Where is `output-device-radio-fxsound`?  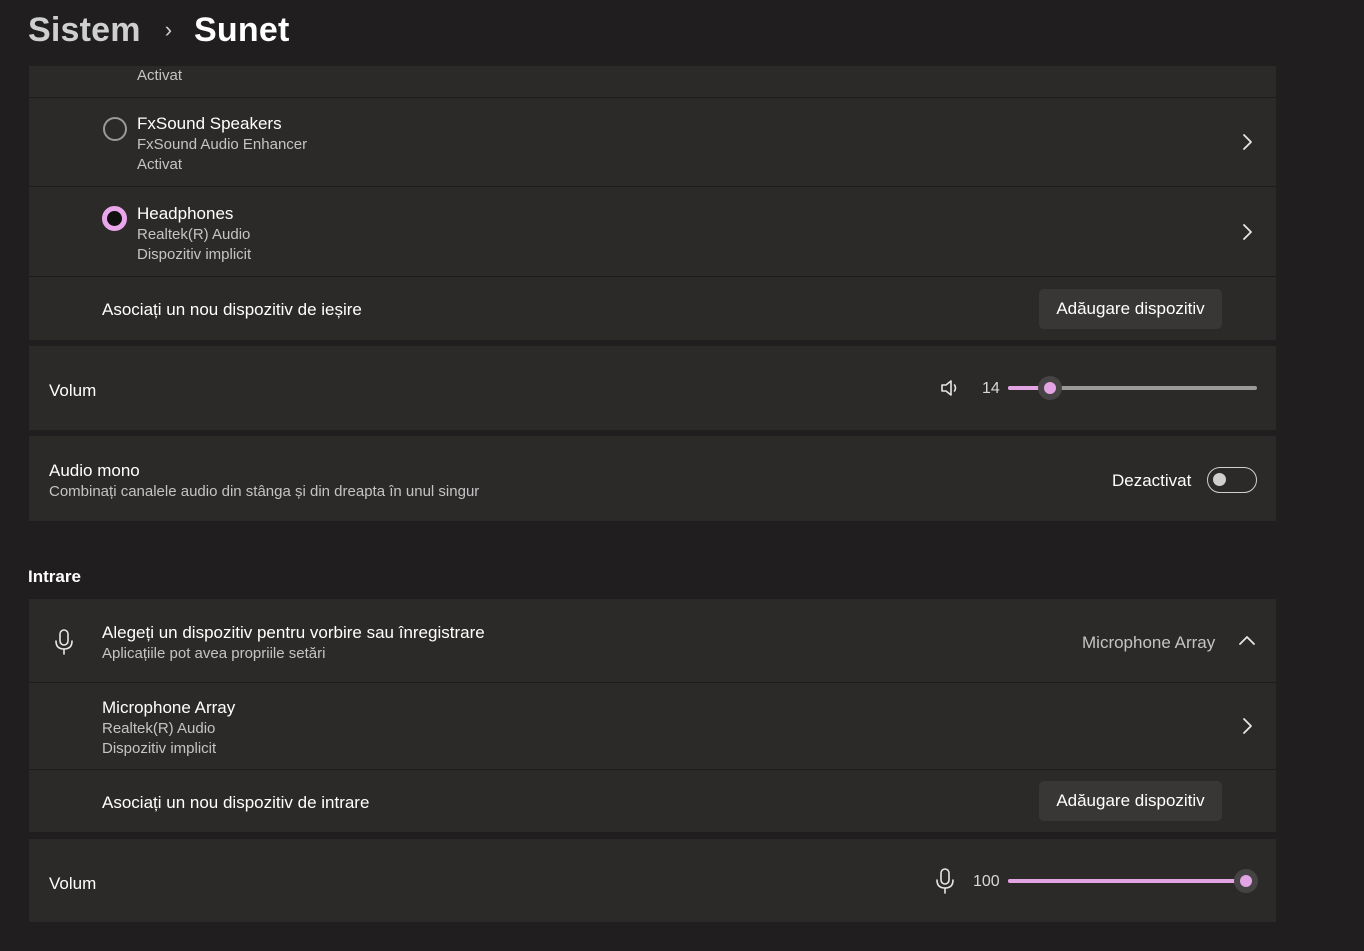
output-device-radio-fxsound is located at coordinates (115, 129).